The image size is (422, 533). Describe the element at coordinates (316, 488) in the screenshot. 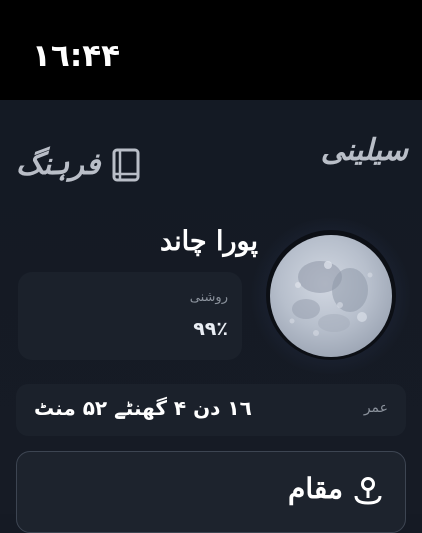

I see `location-title: مقام` at that location.